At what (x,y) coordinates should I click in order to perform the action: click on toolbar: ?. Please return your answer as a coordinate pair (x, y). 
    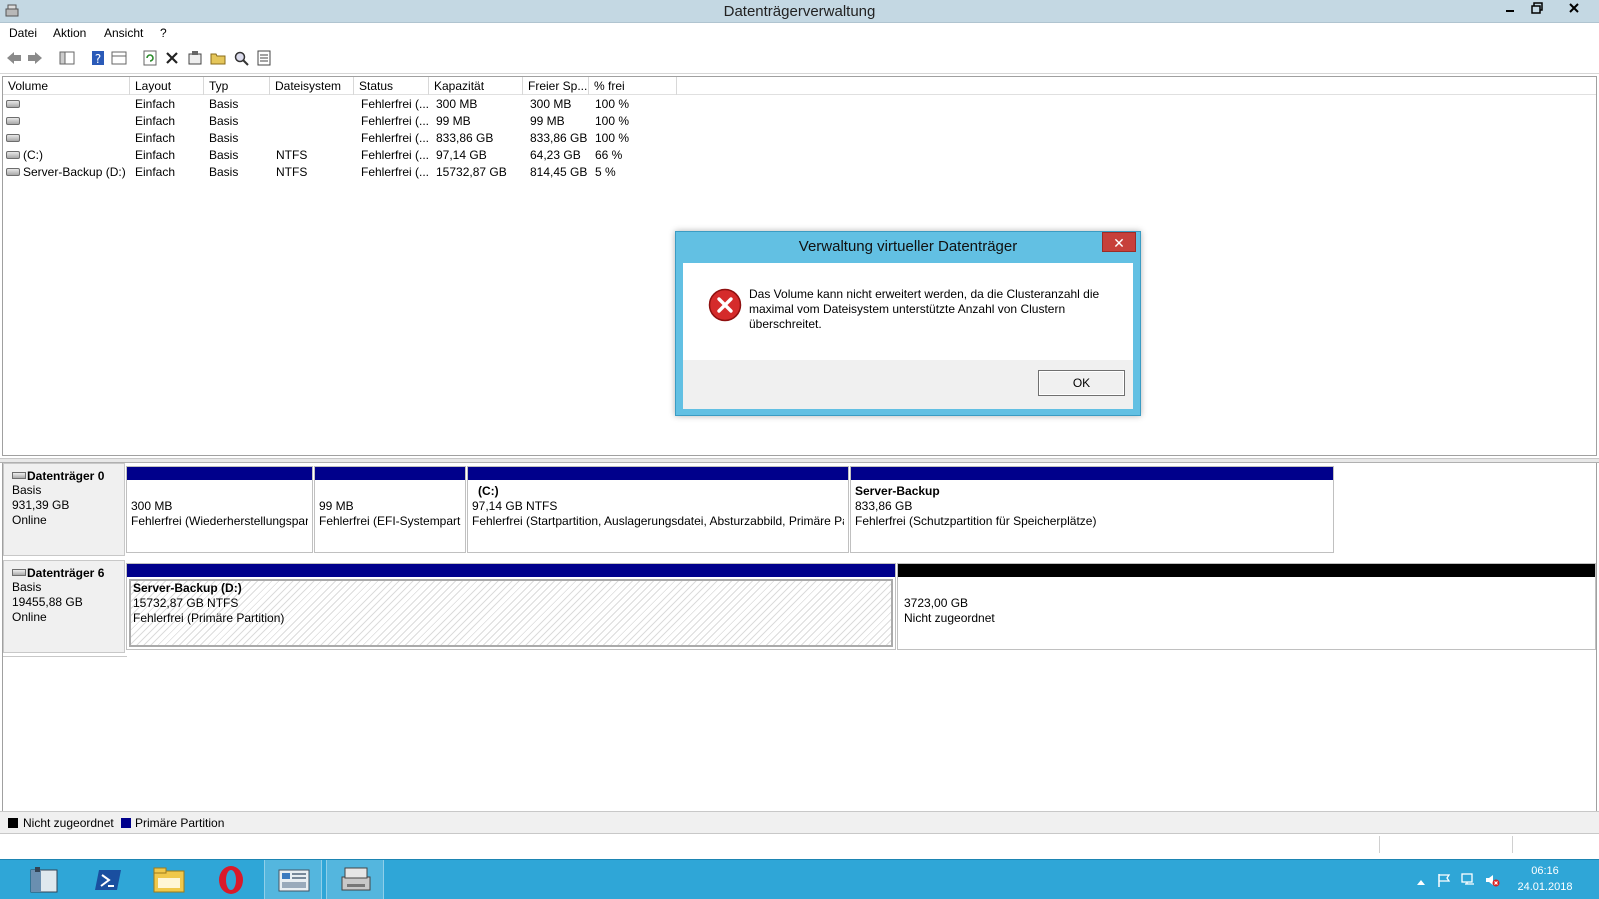
    Looking at the image, I should click on (799, 59).